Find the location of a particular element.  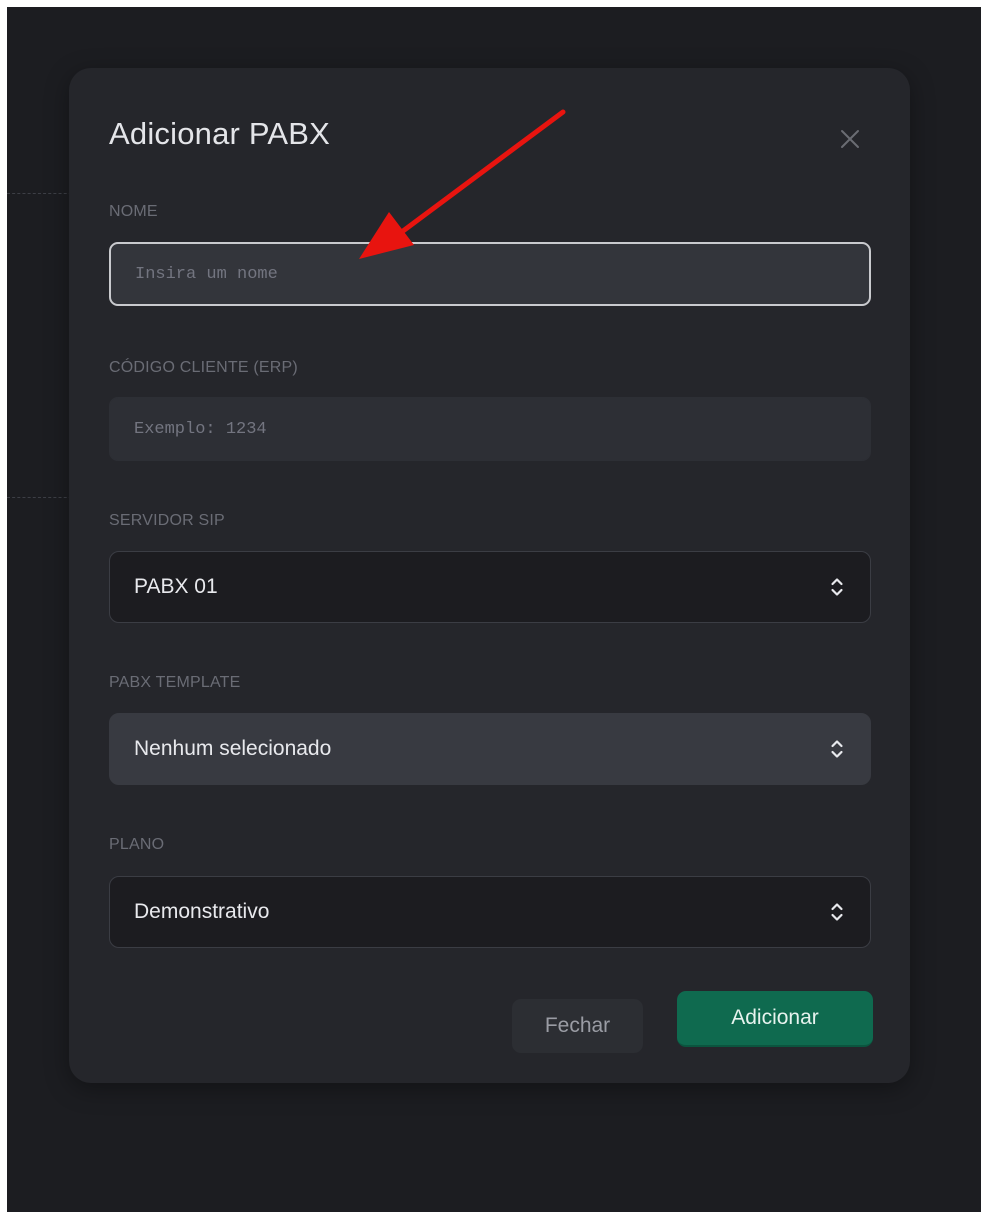

close-modal-button: Fechar is located at coordinates (577, 1026).